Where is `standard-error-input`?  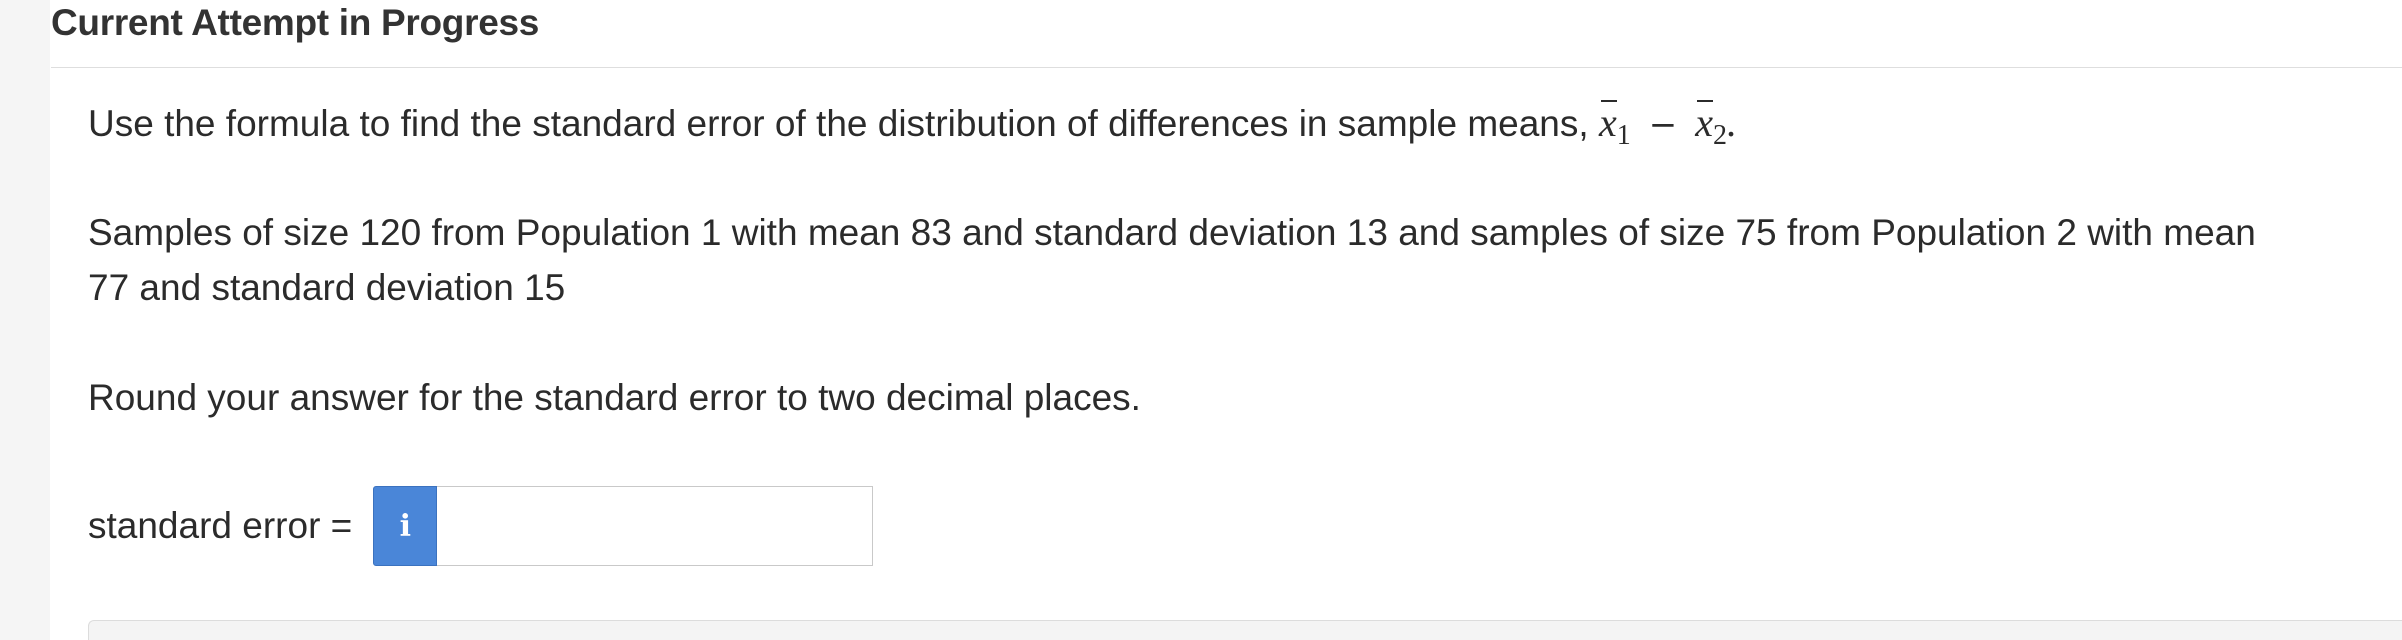 standard-error-input is located at coordinates (655, 526).